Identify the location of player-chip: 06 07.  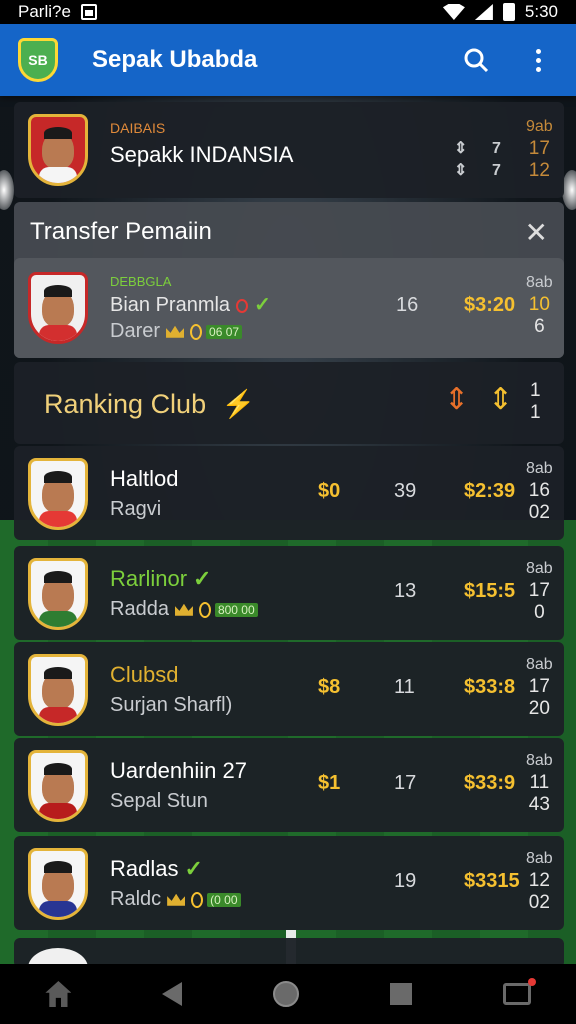
(224, 331).